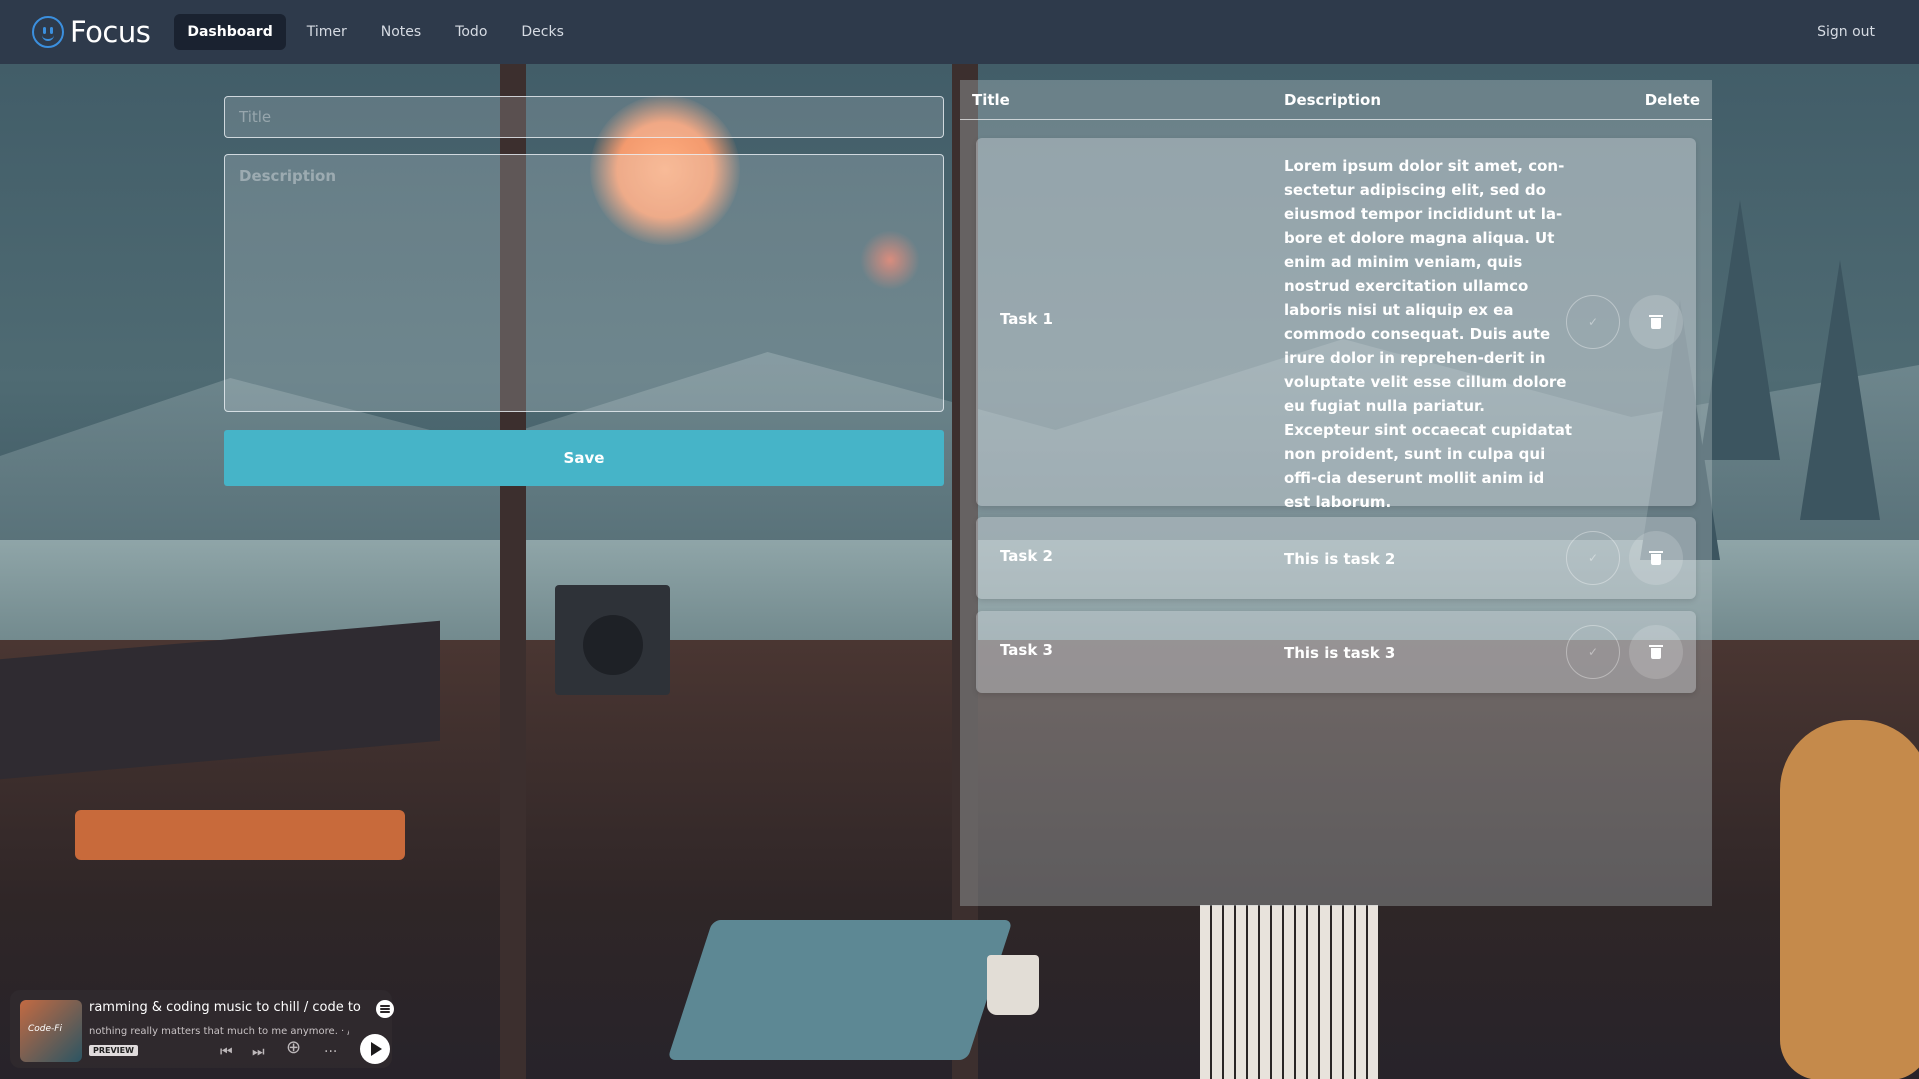 Image resolution: width=1919 pixels, height=1079 pixels. Describe the element at coordinates (1340, 559) in the screenshot. I see `task-description: This is task 2` at that location.